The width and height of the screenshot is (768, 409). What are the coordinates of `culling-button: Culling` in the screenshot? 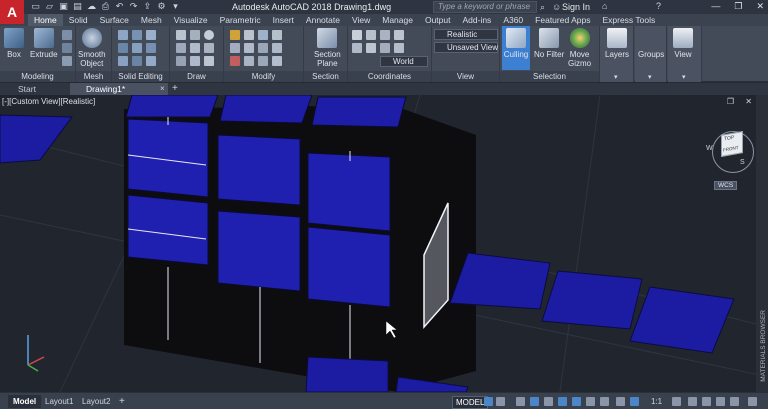 It's located at (516, 48).